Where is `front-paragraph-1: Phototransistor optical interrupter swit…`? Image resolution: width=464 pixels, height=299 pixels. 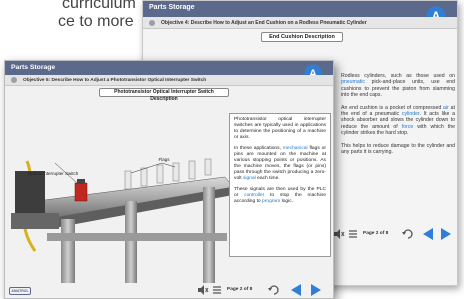
front-paragraph-1: Phototransistor optical interrupter swit… is located at coordinates (280, 129).